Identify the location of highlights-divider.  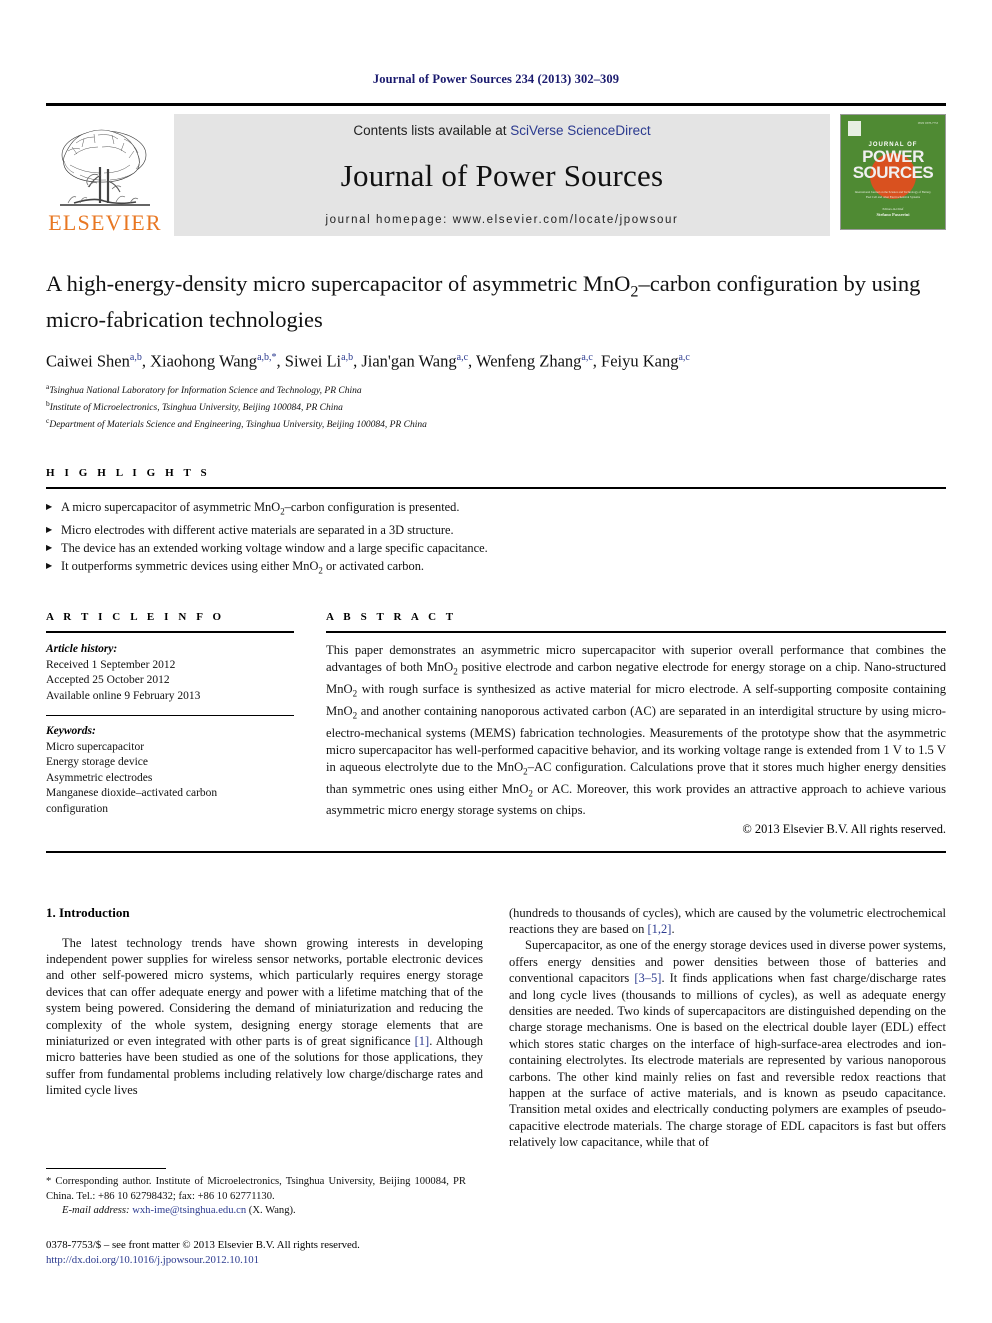
(496, 488).